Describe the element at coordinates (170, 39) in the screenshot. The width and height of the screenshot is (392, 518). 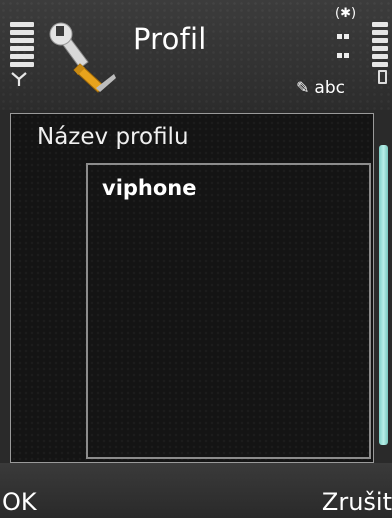
I see `page-title: Profil` at that location.